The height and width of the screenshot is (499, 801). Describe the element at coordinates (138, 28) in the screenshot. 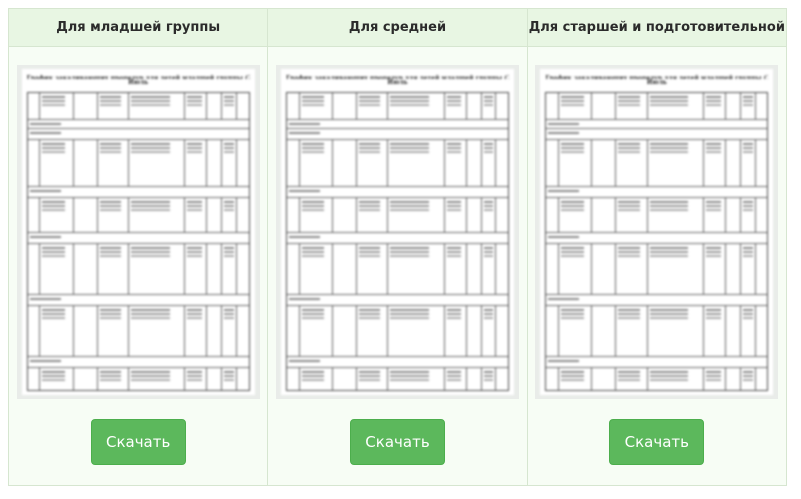

I see `card-title: Для младшей группы` at that location.